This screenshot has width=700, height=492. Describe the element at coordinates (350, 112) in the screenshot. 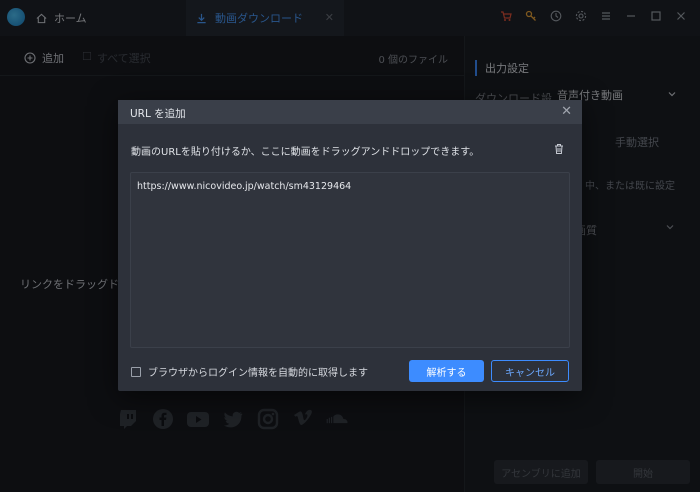

I see `dialog-header: URL を追加 ✕` at that location.